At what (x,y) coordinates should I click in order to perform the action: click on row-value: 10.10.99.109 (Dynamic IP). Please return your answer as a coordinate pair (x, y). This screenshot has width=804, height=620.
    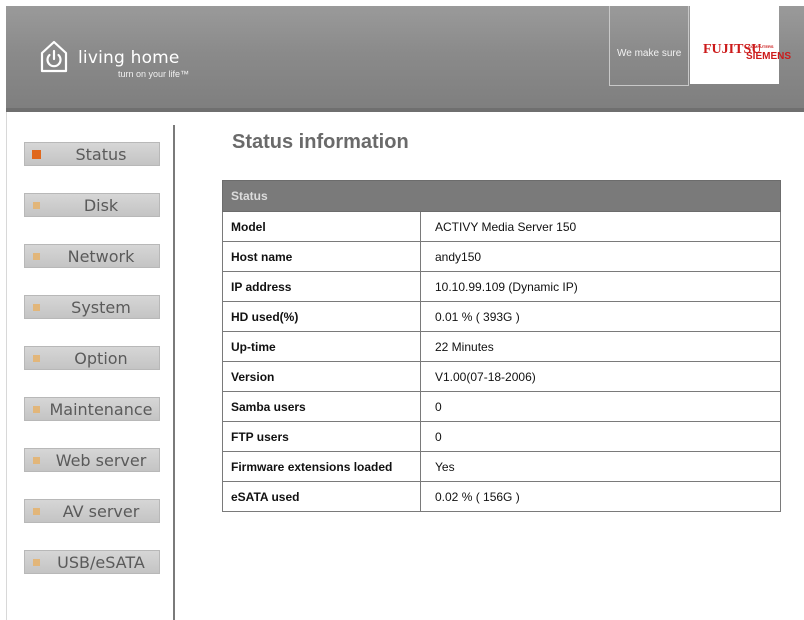
    Looking at the image, I should click on (600, 286).